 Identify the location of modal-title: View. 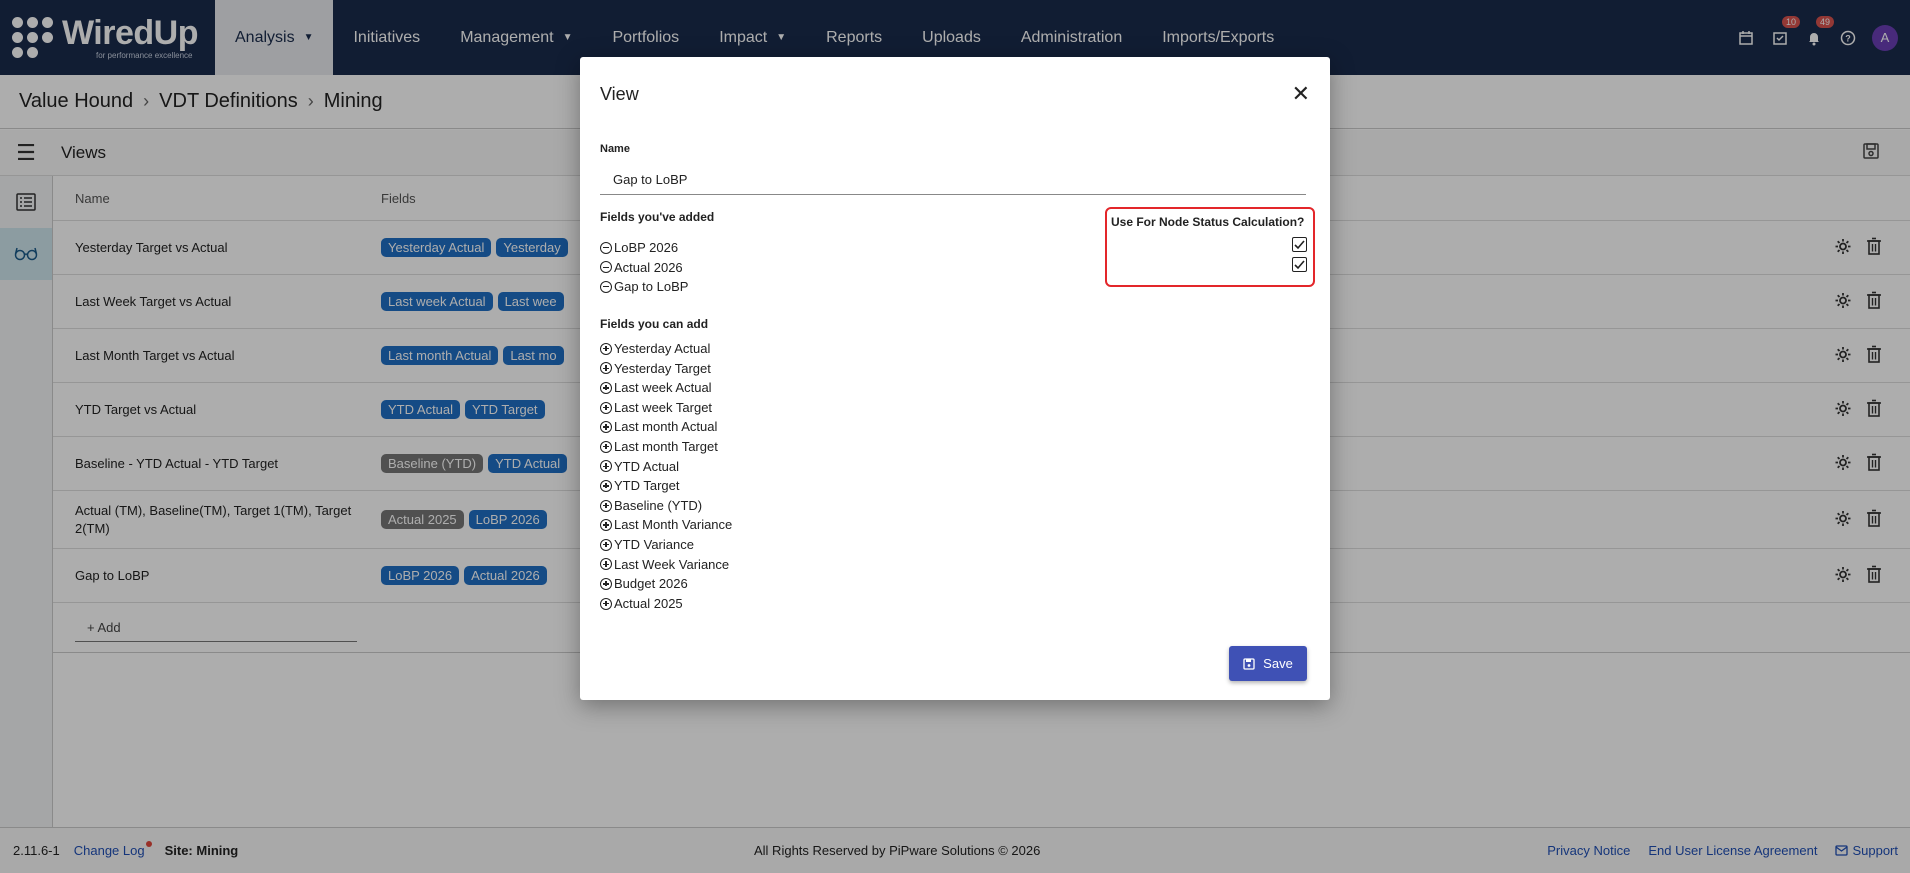
(619, 94).